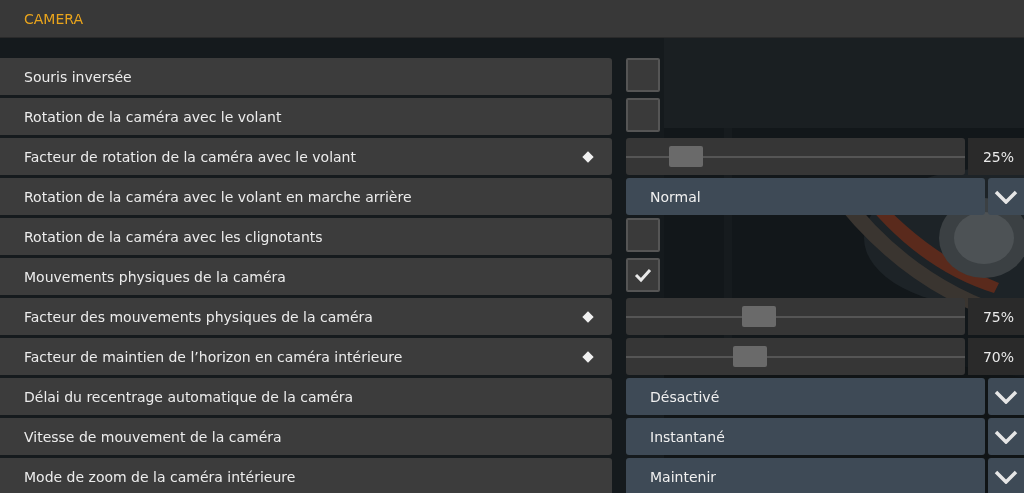 This screenshot has height=493, width=1024. Describe the element at coordinates (805, 436) in the screenshot. I see `dropdown: Instantané` at that location.